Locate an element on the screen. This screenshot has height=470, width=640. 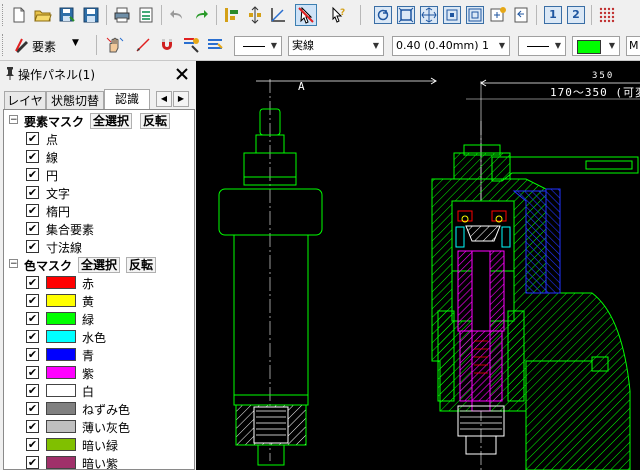
element-invert-button: 反転 is located at coordinates (155, 121).